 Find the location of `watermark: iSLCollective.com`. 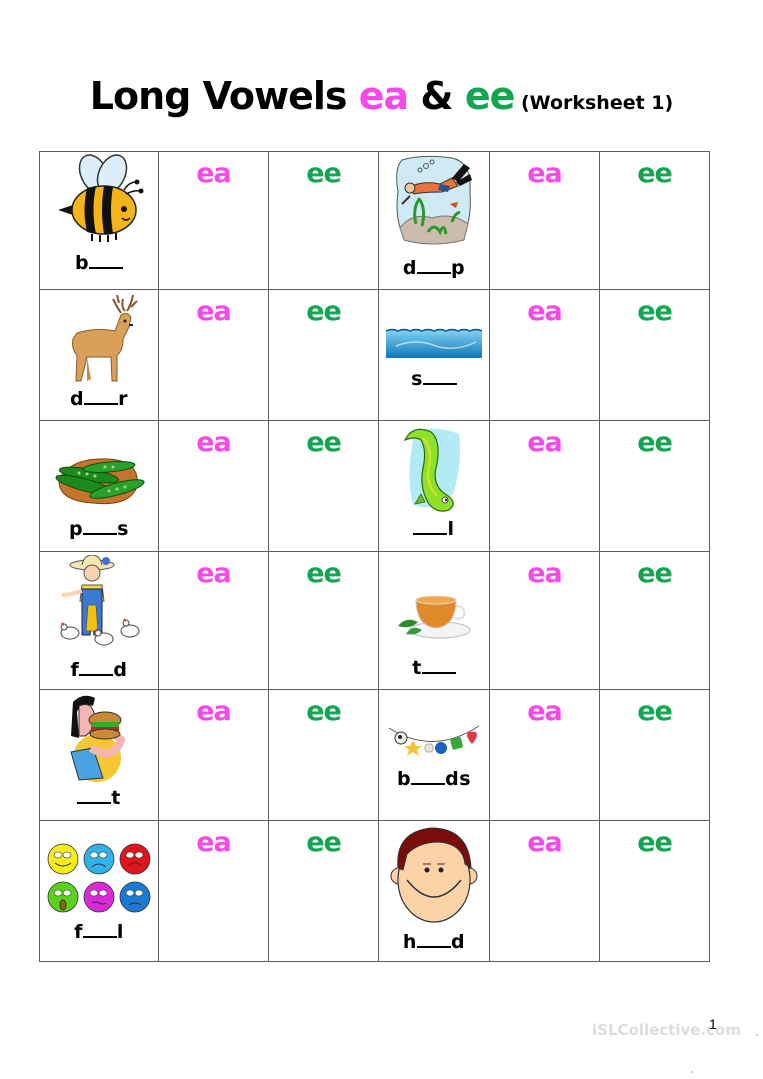

watermark: iSLCollective.com is located at coordinates (666, 1030).